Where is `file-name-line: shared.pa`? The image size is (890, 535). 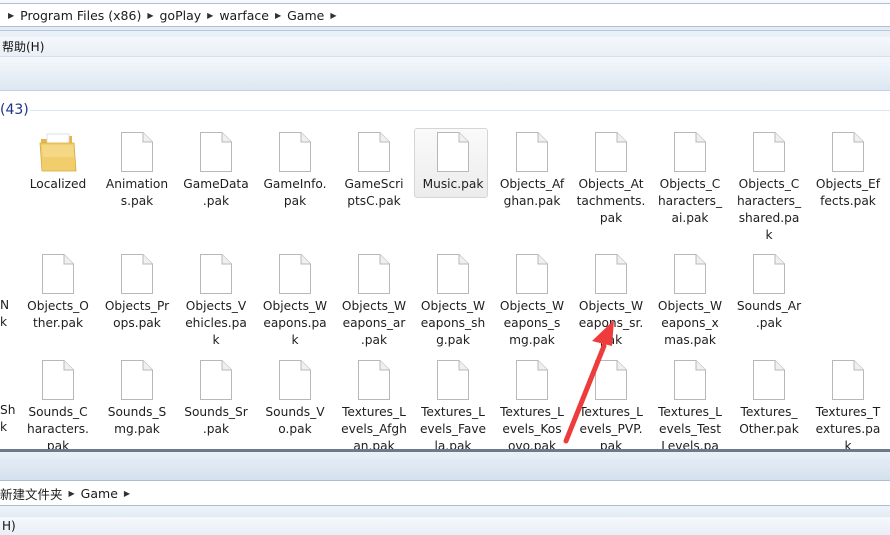 file-name-line: shared.pa is located at coordinates (769, 218).